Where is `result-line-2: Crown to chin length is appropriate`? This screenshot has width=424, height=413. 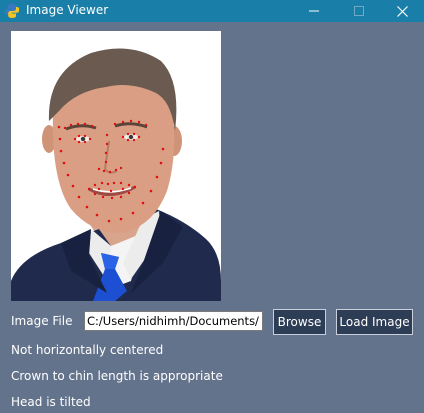 result-line-2: Crown to chin length is appropriate is located at coordinates (117, 376).